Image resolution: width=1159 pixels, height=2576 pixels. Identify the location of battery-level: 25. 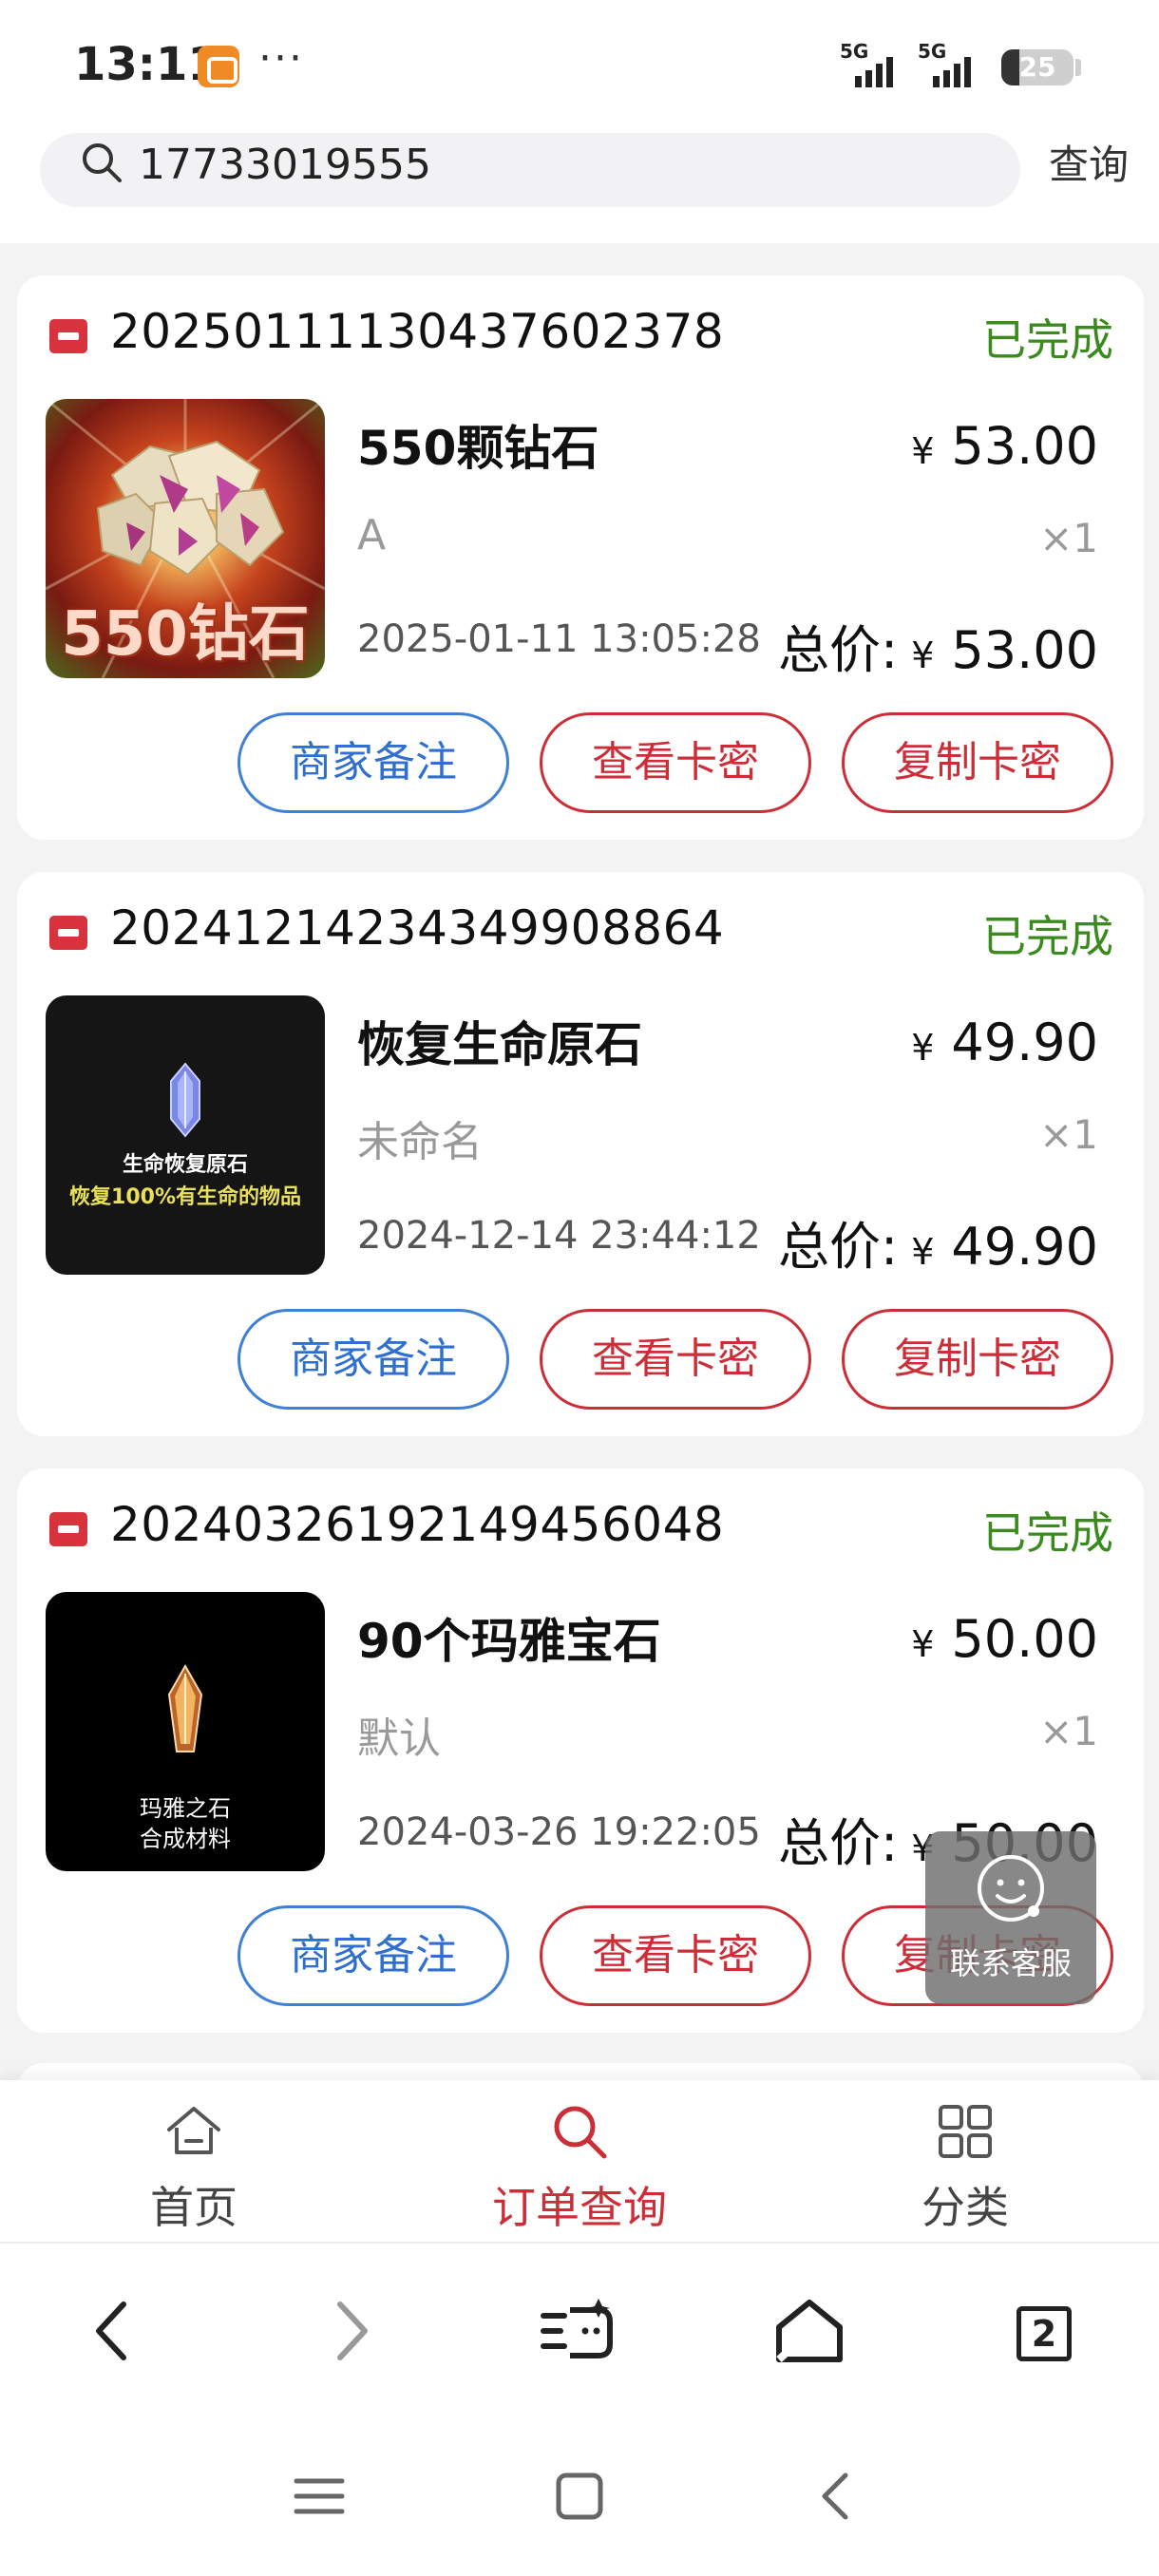
(1037, 67).